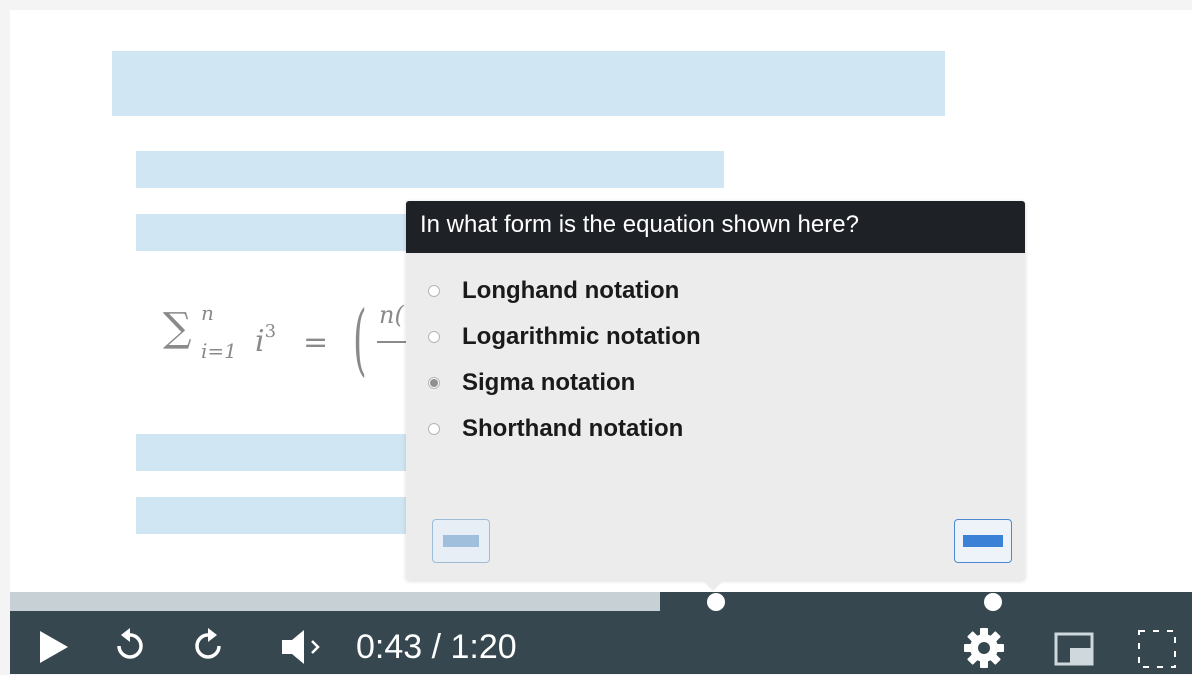  I want to click on sigma-symbol: ∑, so click(177, 328).